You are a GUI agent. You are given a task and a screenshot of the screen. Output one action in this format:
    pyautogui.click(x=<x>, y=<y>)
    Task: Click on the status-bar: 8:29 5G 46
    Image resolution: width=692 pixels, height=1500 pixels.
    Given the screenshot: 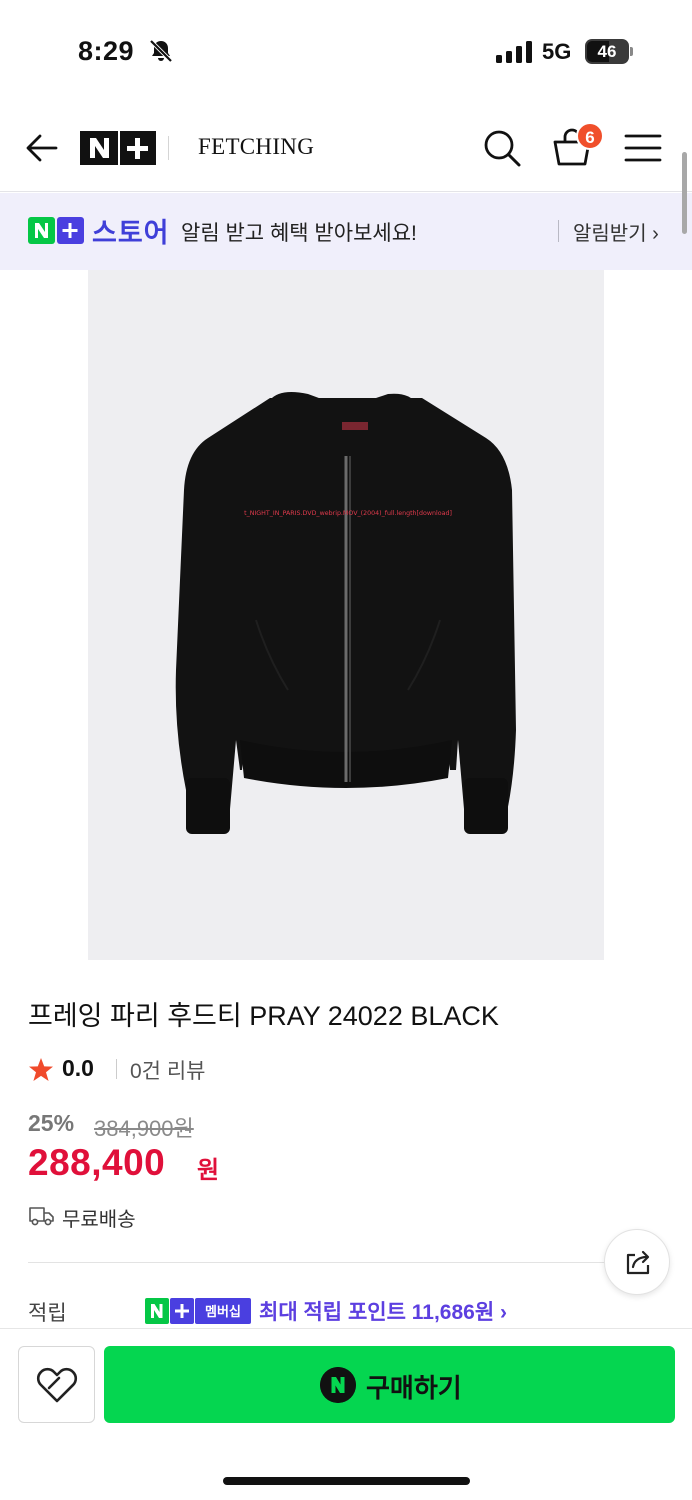 What is the action you would take?
    pyautogui.click(x=346, y=50)
    